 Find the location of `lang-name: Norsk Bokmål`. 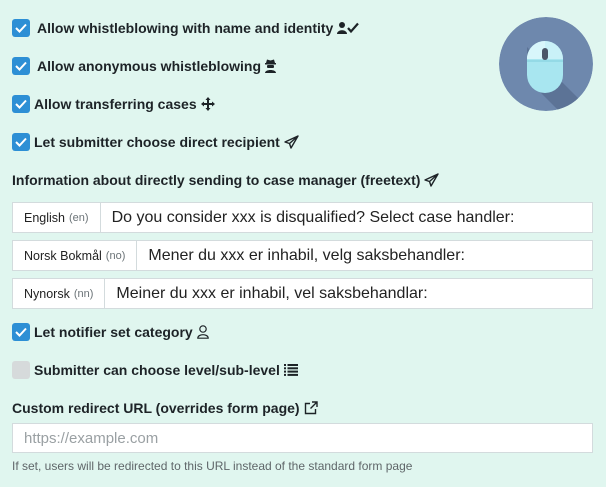

lang-name: Norsk Bokmål is located at coordinates (63, 255).